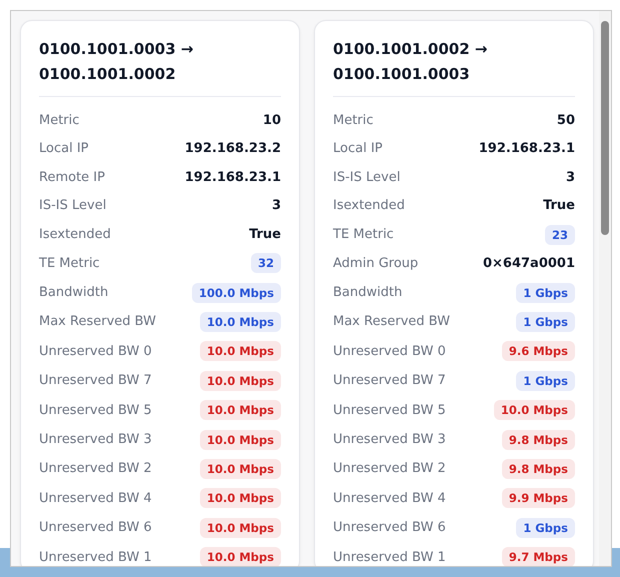  What do you see at coordinates (72, 177) in the screenshot?
I see `field-label: Remote IP` at bounding box center [72, 177].